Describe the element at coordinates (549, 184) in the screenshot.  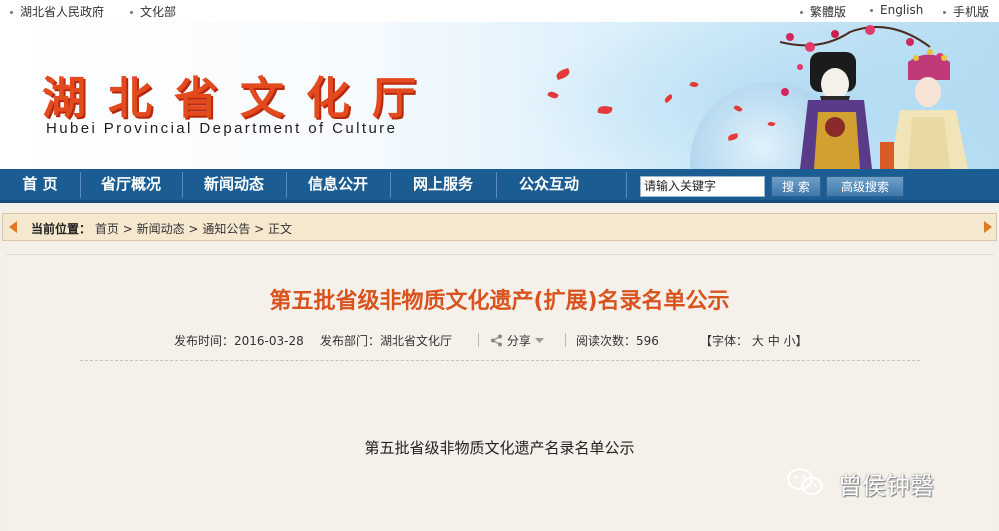
I see `nav-public-interaction: 公众互动` at that location.